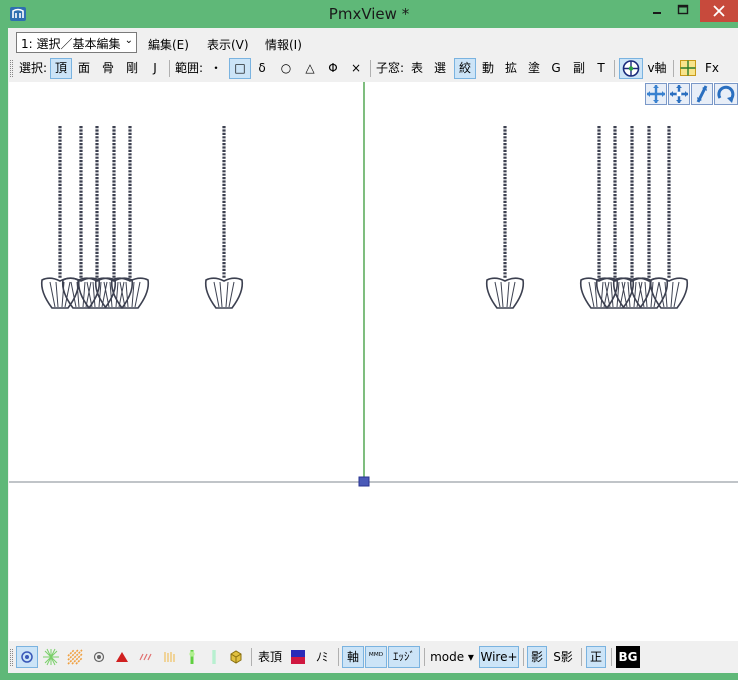  I want to click on only-button: ﾉﾐ, so click(322, 657).